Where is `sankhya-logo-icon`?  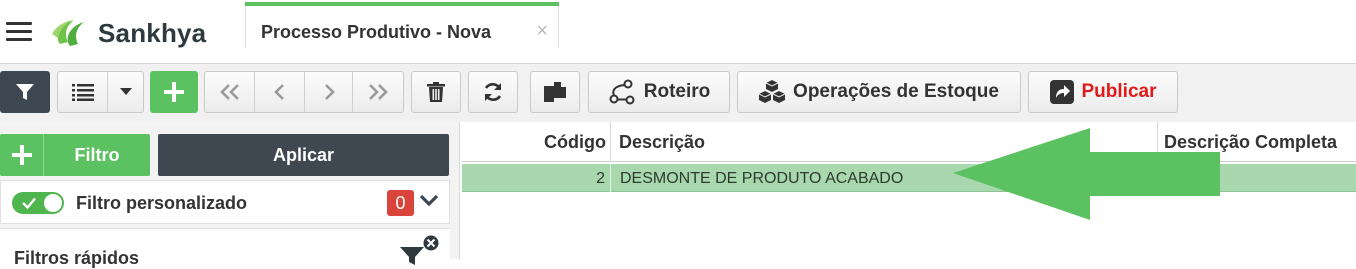
sankhya-logo-icon is located at coordinates (68, 33).